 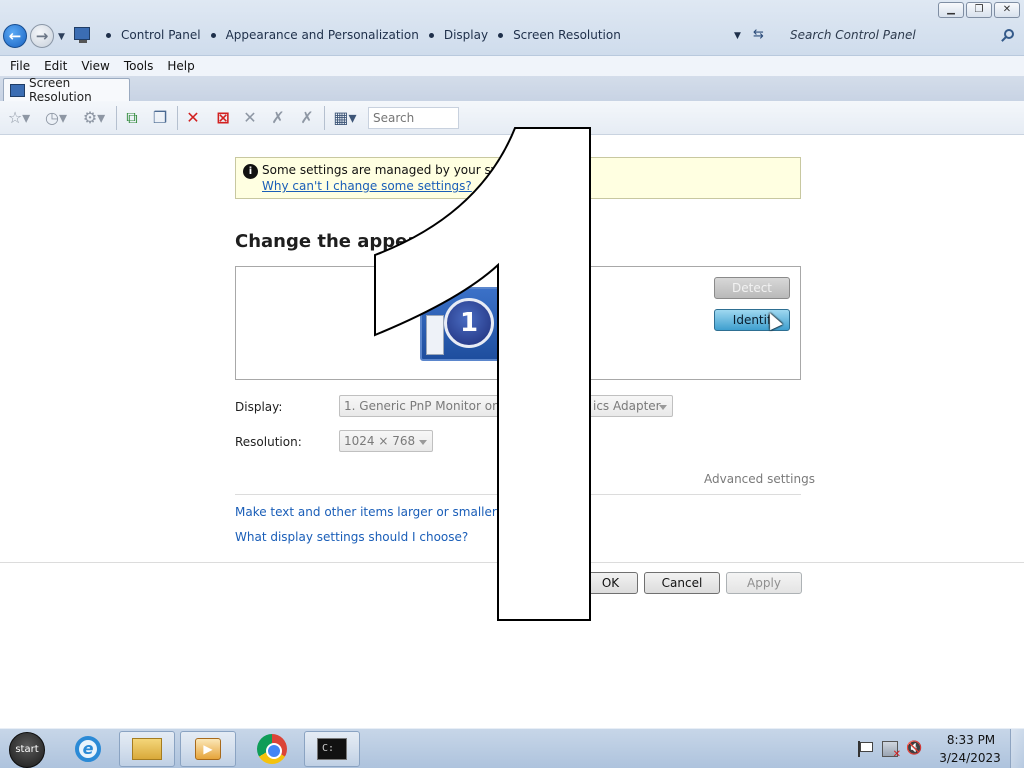 I want to click on breadcrumb-screen-resolution: Screen Resolution, so click(x=567, y=35).